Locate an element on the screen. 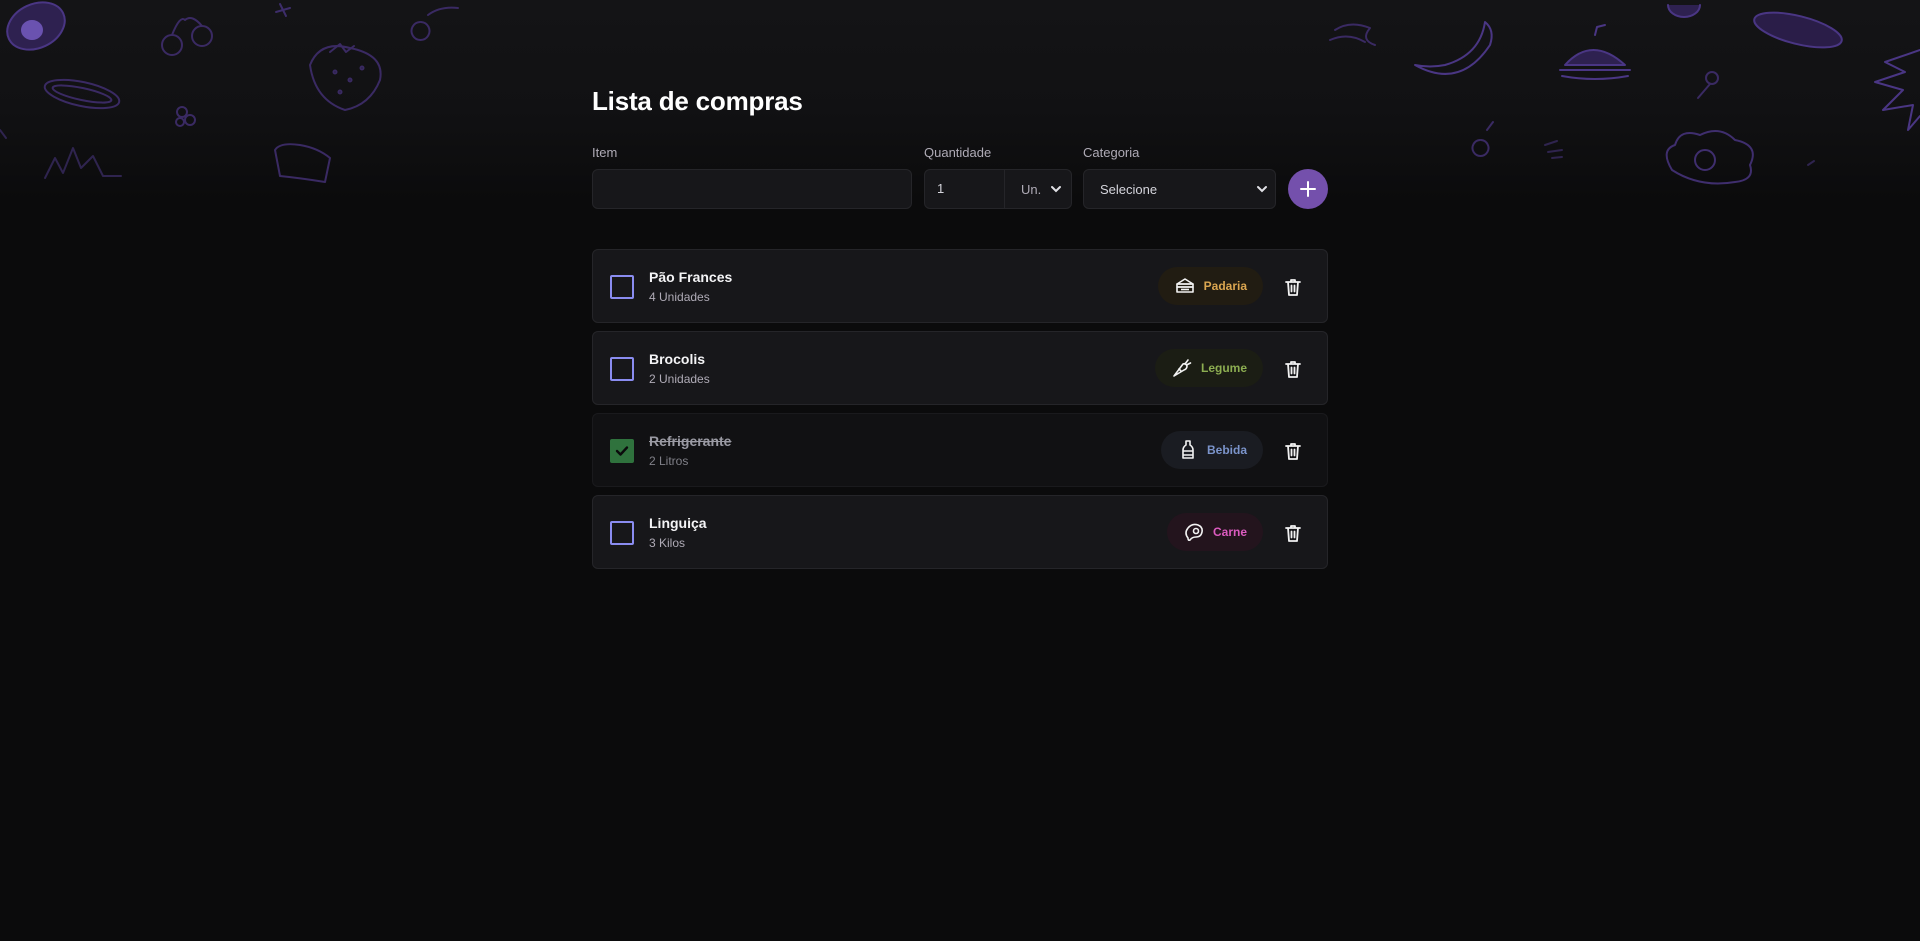  item-input is located at coordinates (752, 189).